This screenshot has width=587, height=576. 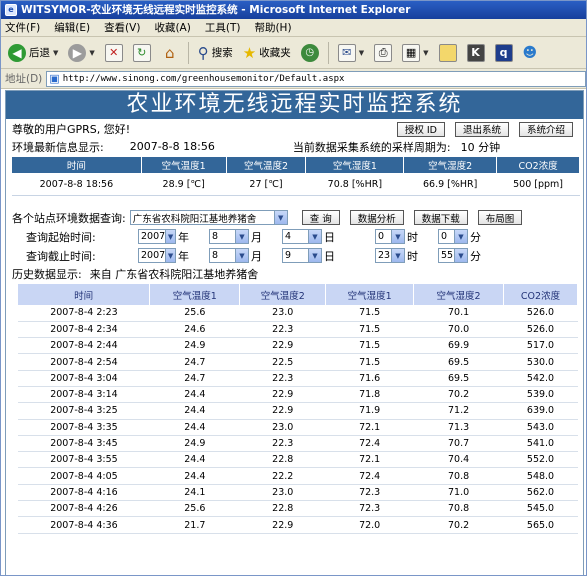 I want to click on table-cell: 72.4, so click(x=369, y=444).